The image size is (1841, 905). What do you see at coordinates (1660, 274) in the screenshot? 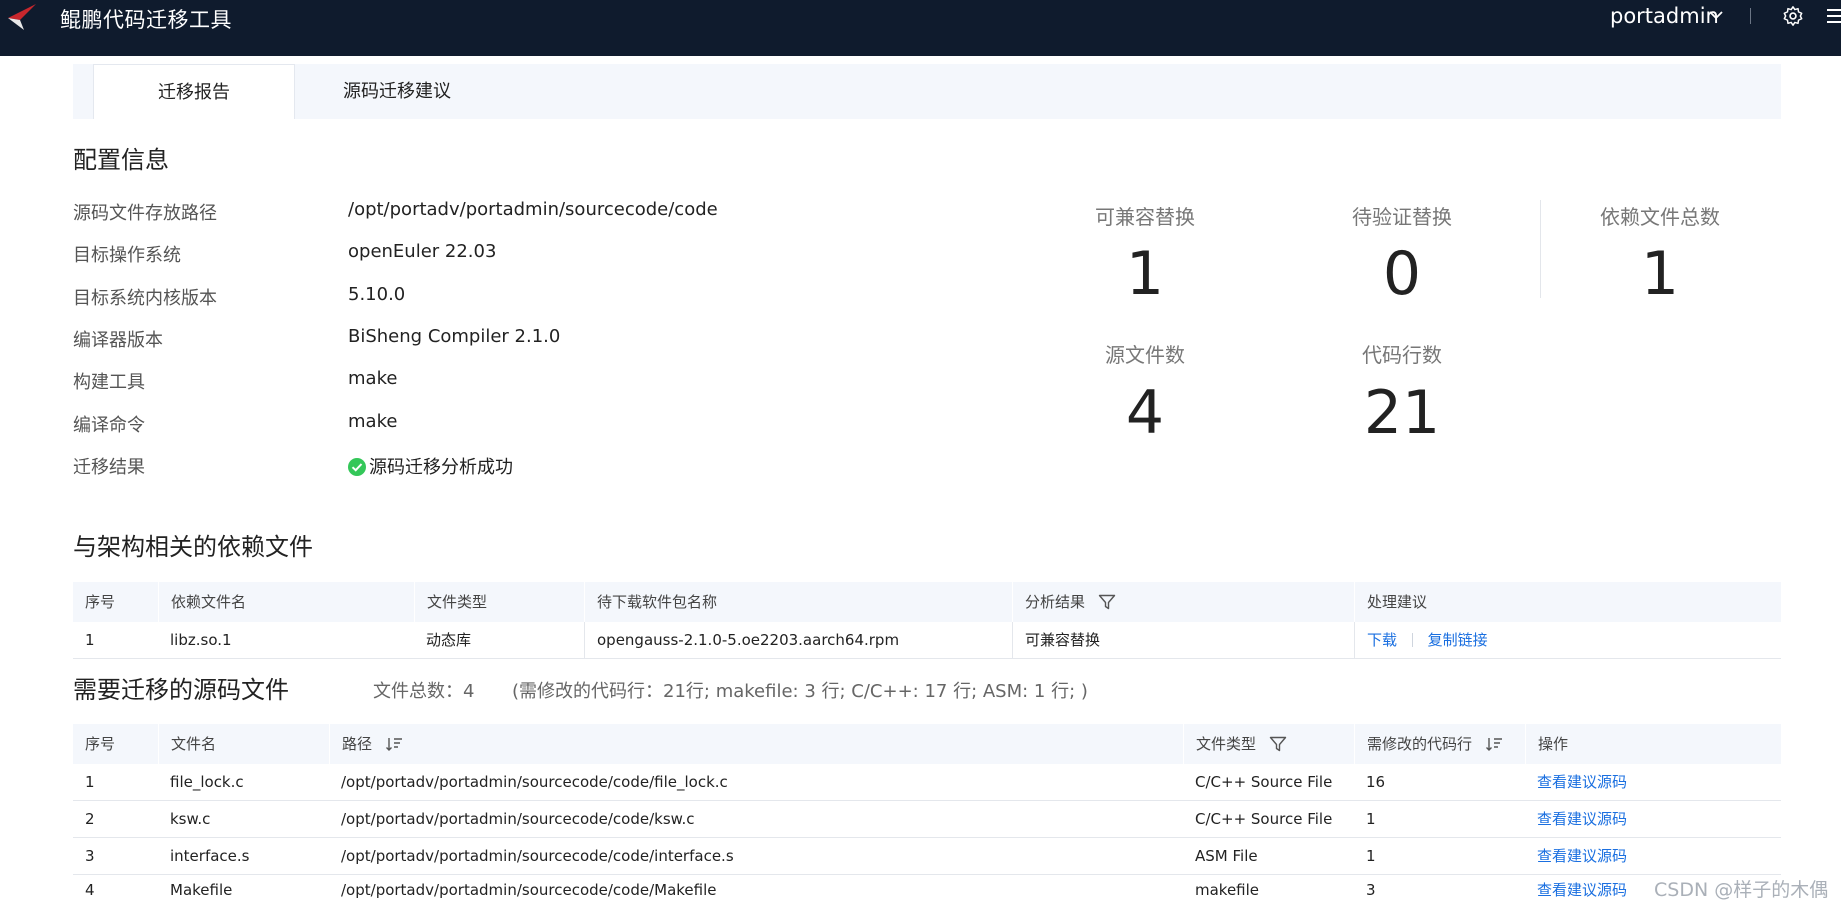
I see `stat-deps-total-value: 1` at bounding box center [1660, 274].